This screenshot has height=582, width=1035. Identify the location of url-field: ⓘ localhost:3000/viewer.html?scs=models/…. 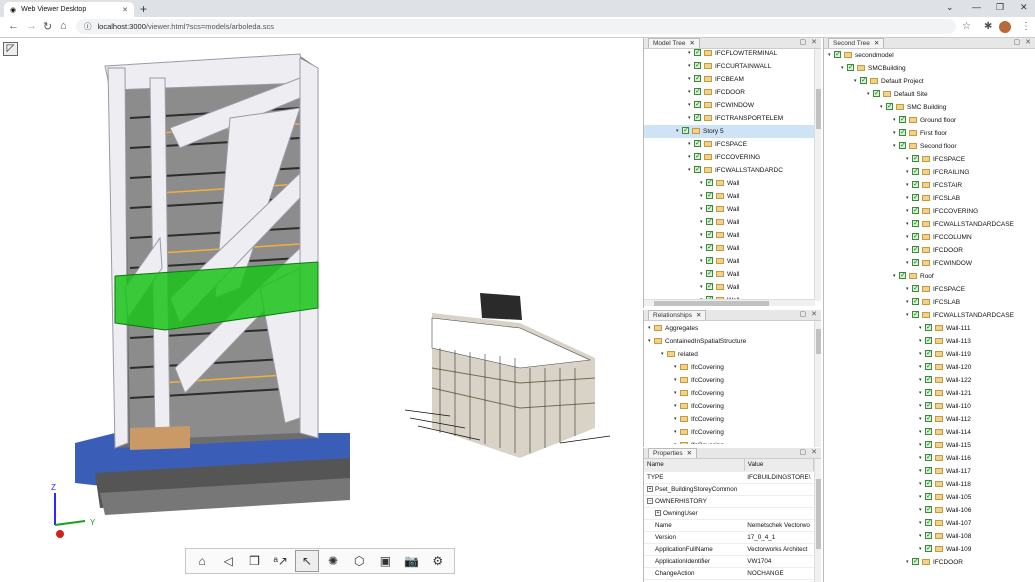
(516, 26).